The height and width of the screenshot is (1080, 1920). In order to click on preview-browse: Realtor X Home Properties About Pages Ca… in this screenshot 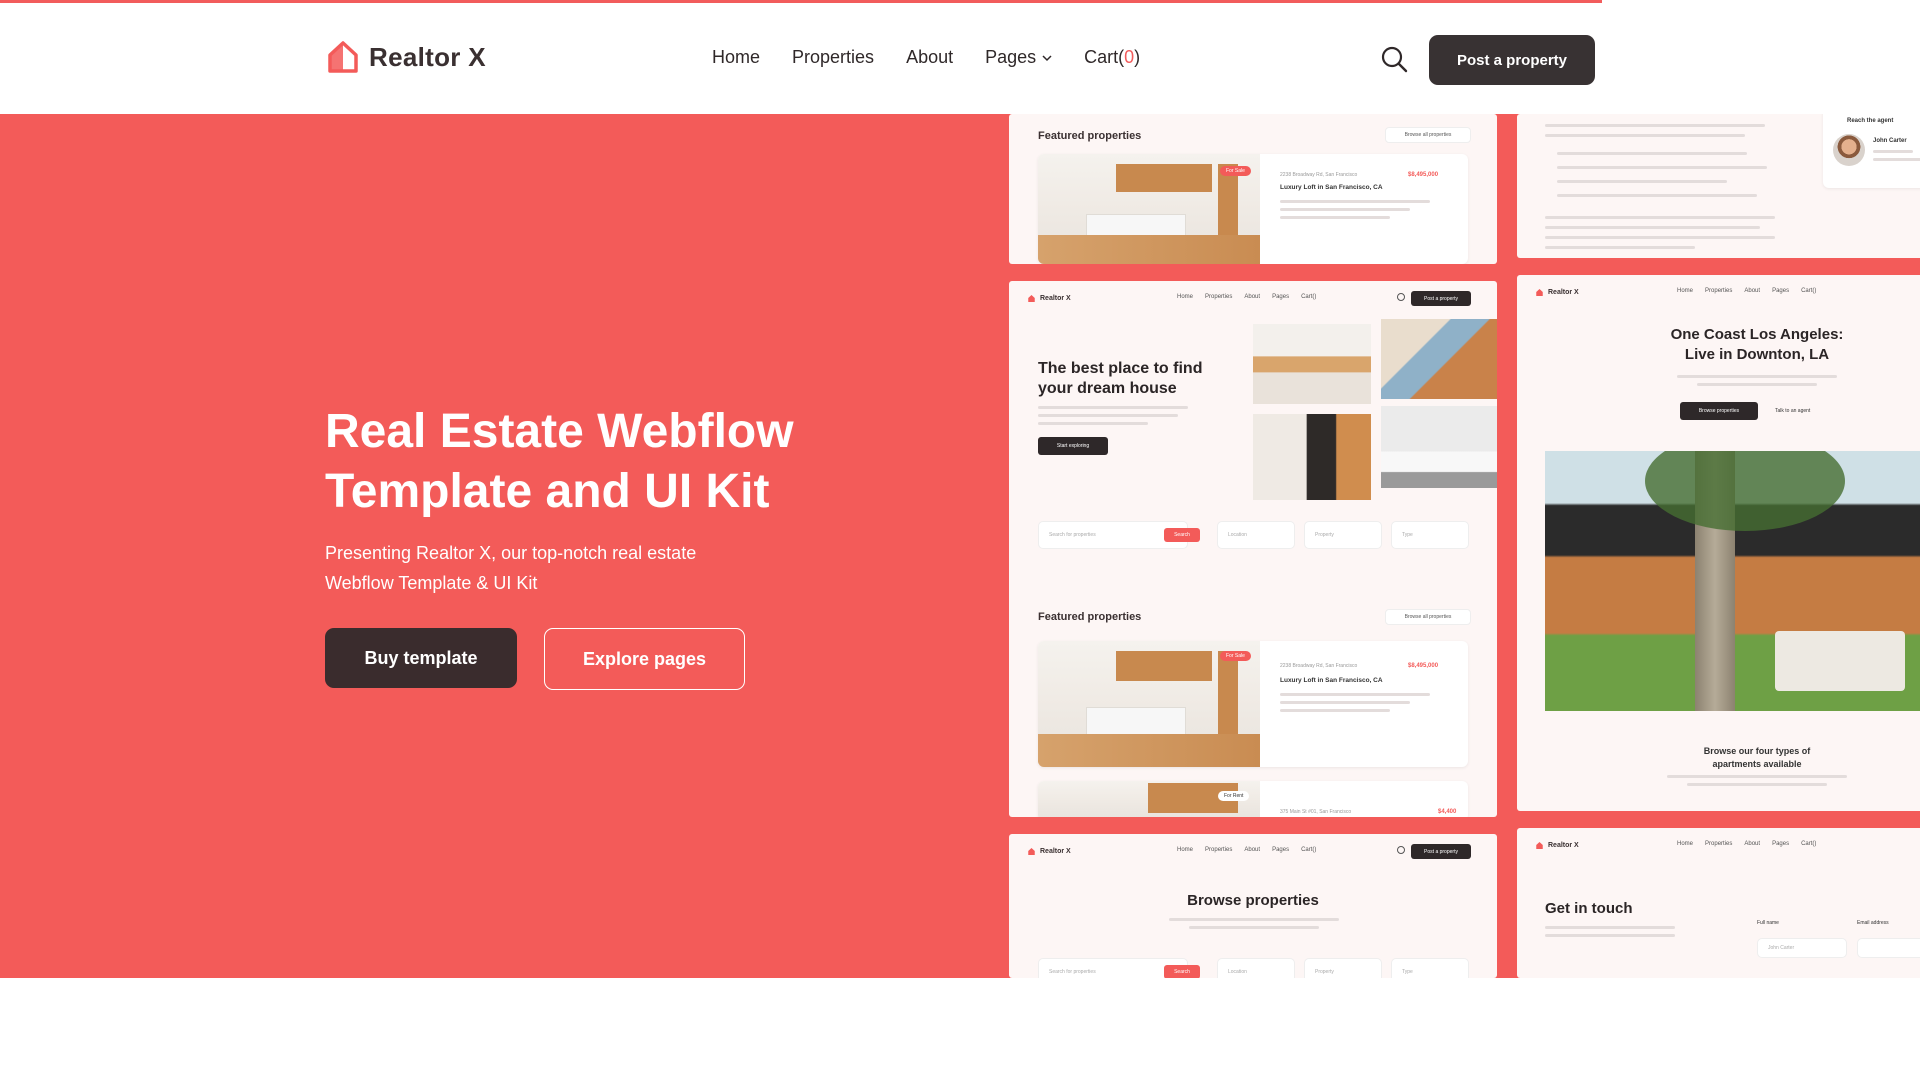, I will do `click(1253, 906)`.